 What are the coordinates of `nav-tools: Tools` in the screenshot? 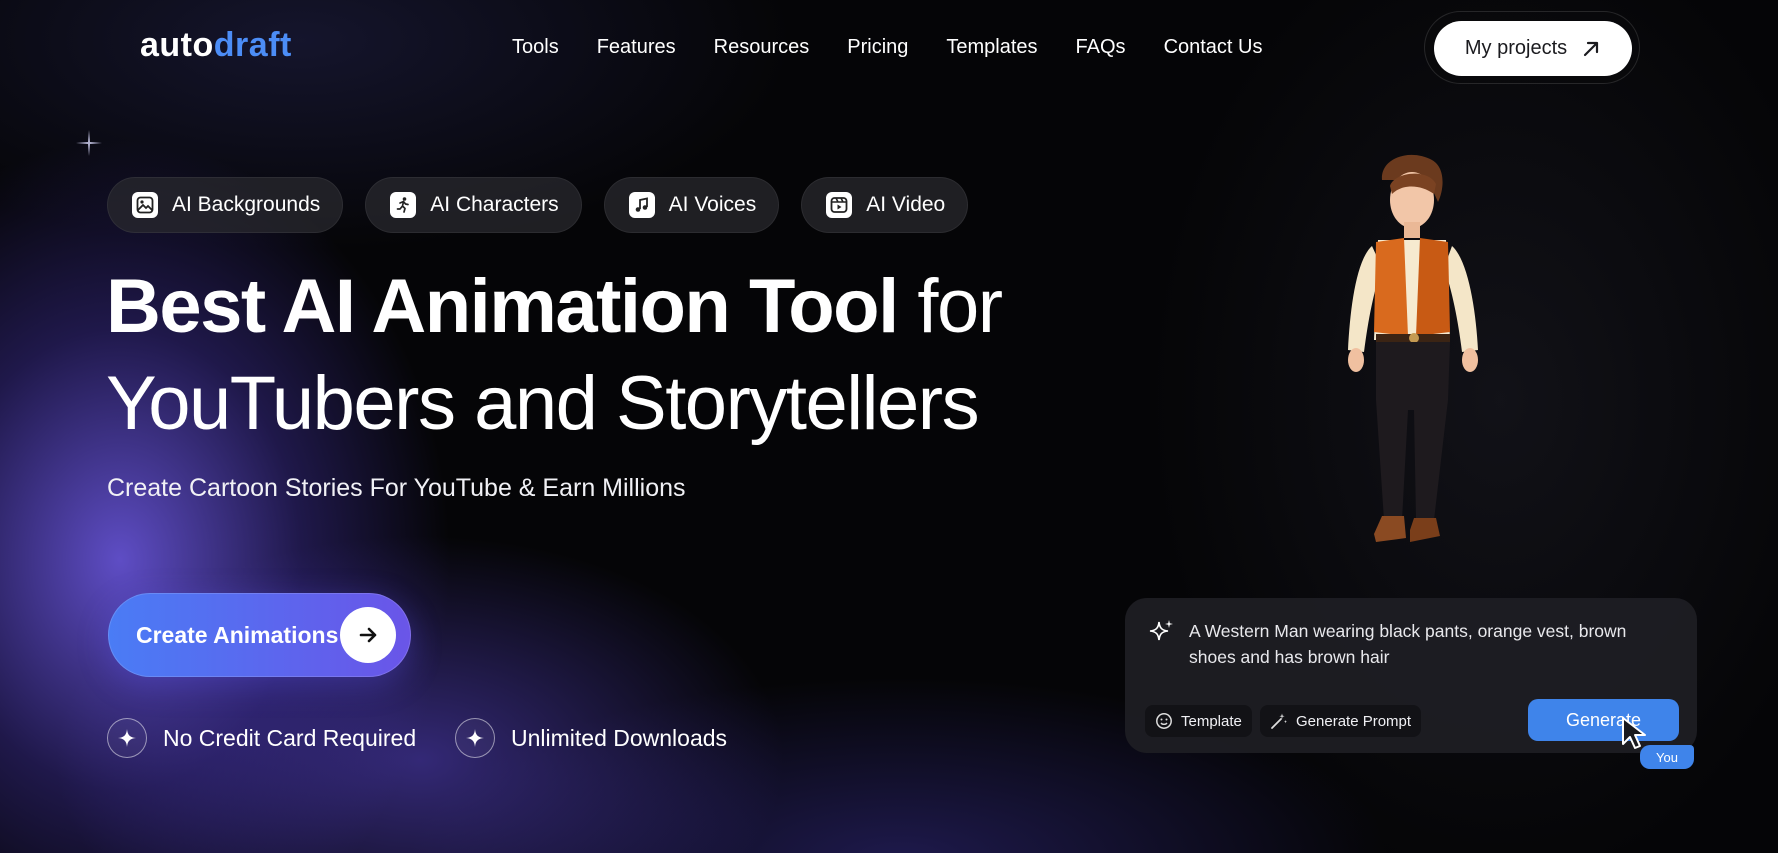 It's located at (535, 47).